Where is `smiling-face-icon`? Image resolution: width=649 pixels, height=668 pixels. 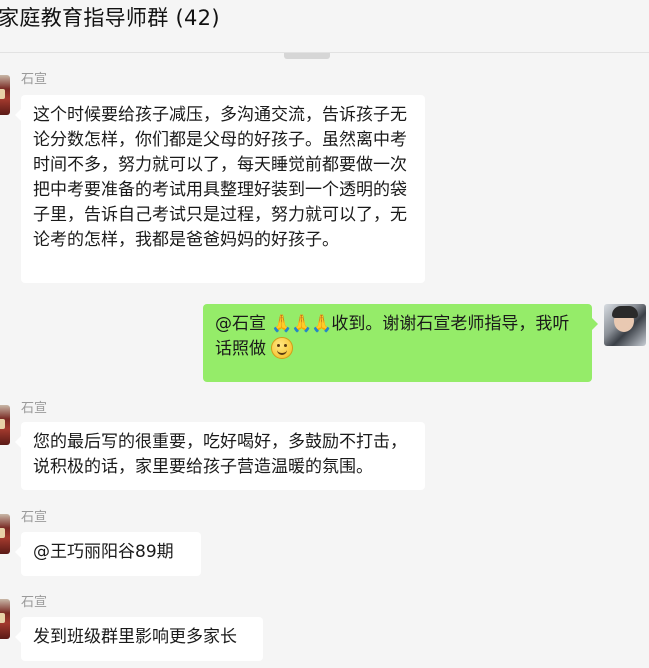 smiling-face-icon is located at coordinates (282, 348).